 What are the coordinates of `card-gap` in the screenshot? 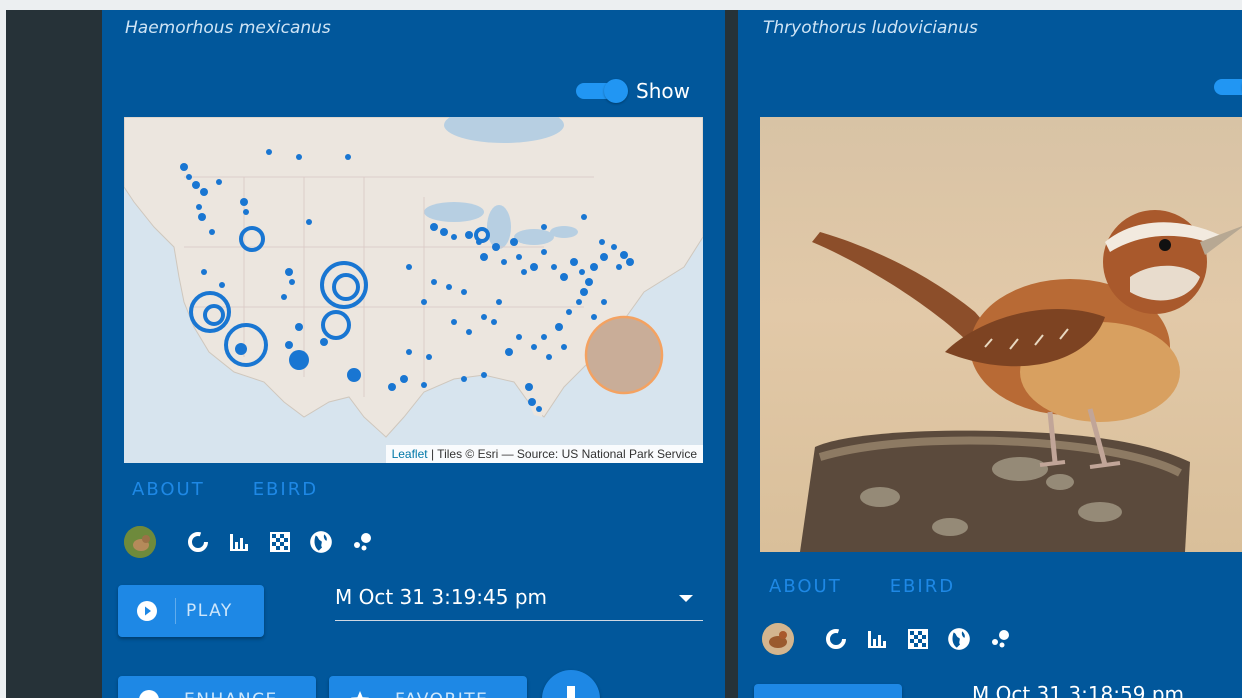 It's located at (731, 354).